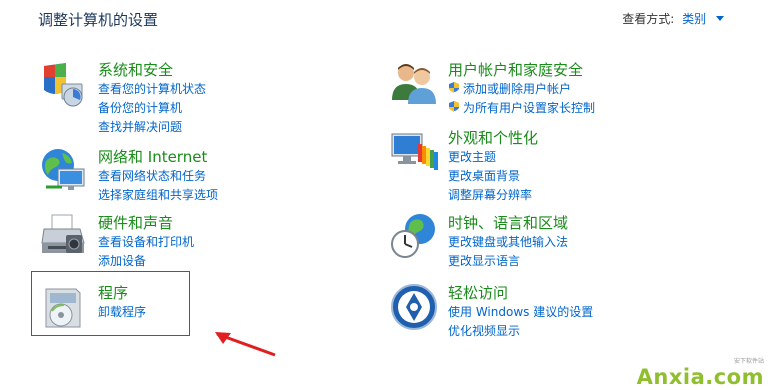 This screenshot has width=770, height=390. Describe the element at coordinates (493, 157) in the screenshot. I see `link-change-theme: 更改主题` at that location.